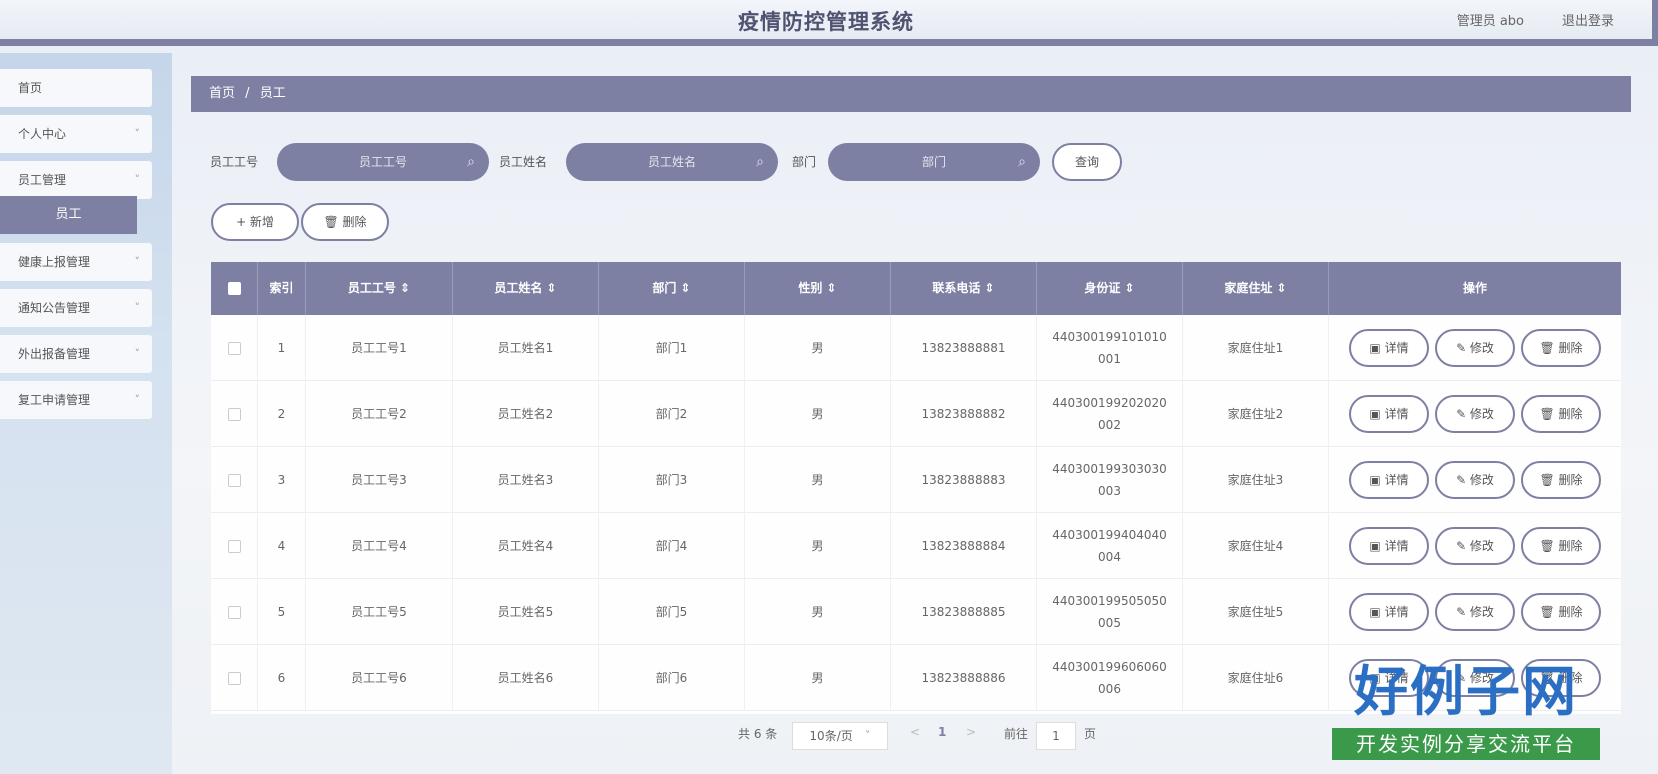 This screenshot has height=774, width=1658. Describe the element at coordinates (1110, 678) in the screenshot. I see `cell-id-card: 440300199606060006` at that location.